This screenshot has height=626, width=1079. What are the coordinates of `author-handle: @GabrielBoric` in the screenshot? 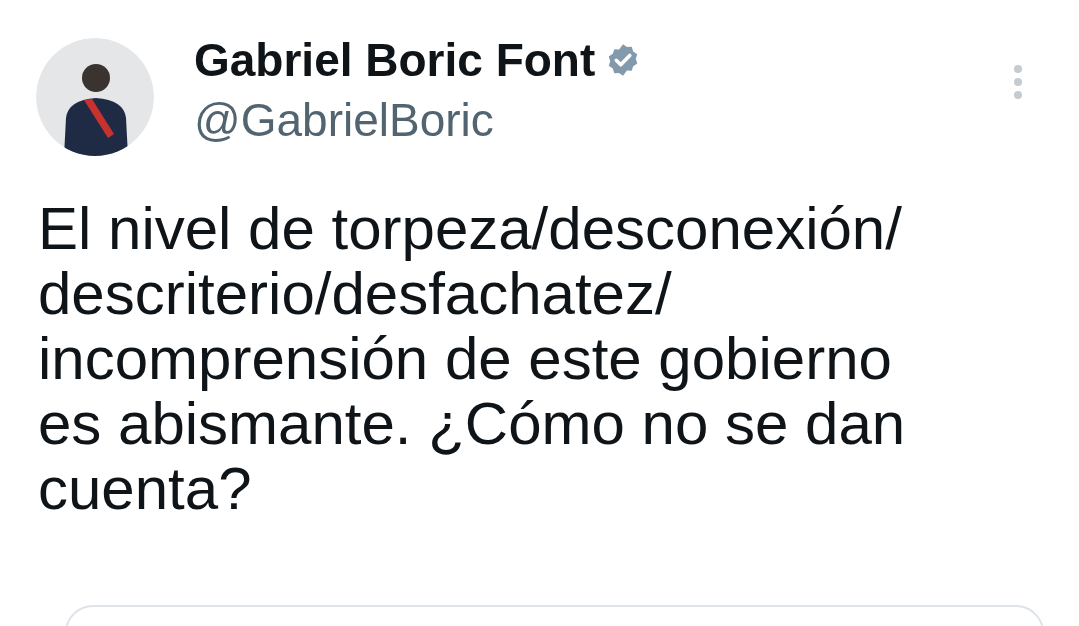 It's located at (418, 120).